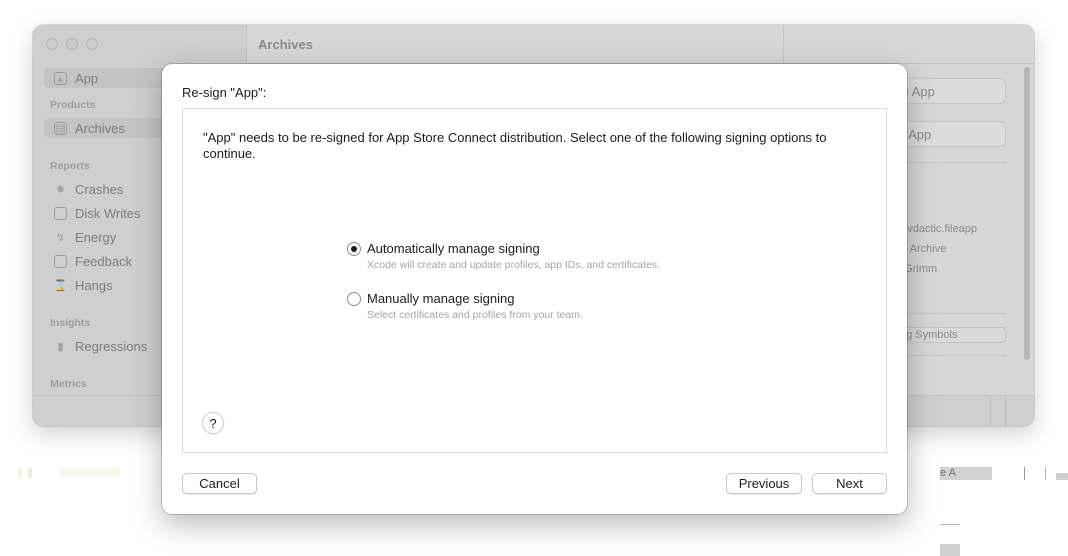  Describe the element at coordinates (68, 384) in the screenshot. I see `sidebar-header-metrics: Metrics` at that location.